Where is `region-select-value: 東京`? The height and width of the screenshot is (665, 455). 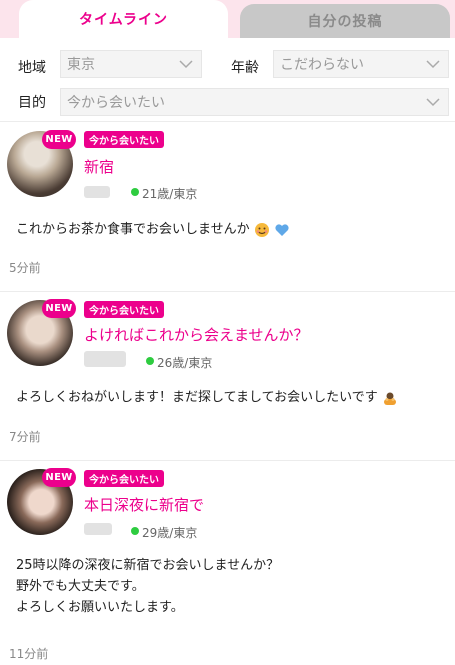
region-select-value: 東京 is located at coordinates (81, 65).